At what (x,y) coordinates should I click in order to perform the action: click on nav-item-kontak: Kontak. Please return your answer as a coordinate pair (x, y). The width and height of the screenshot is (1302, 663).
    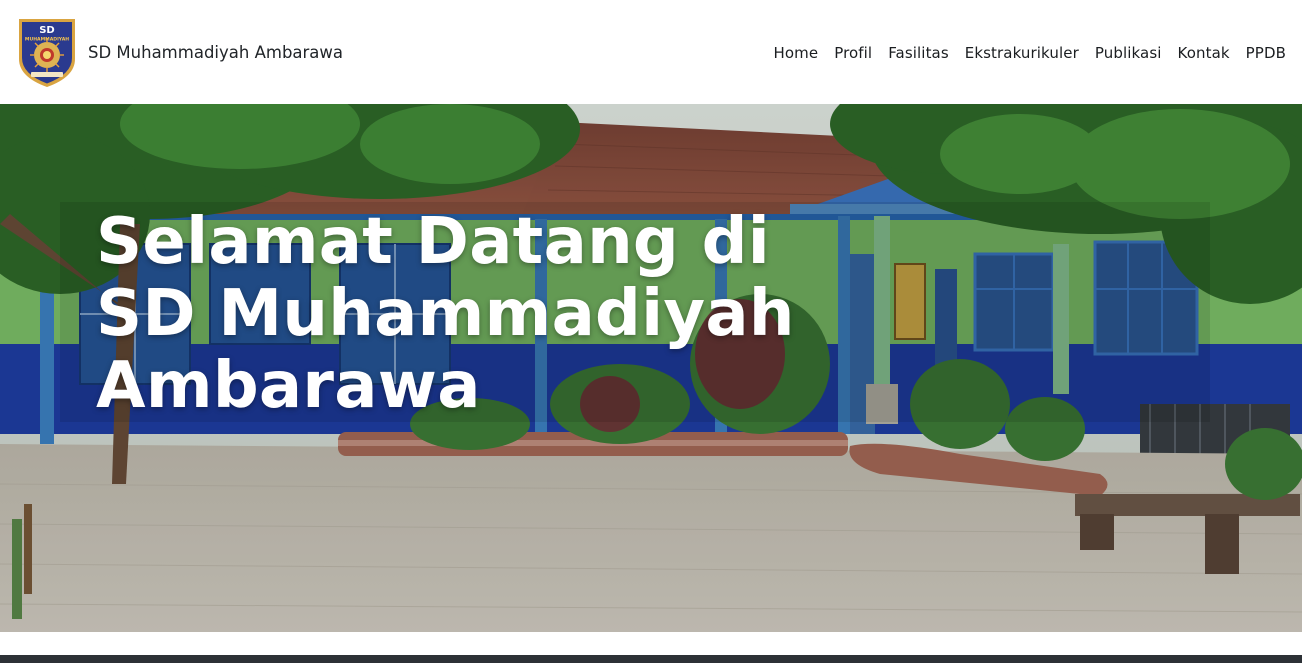
    Looking at the image, I should click on (1204, 52).